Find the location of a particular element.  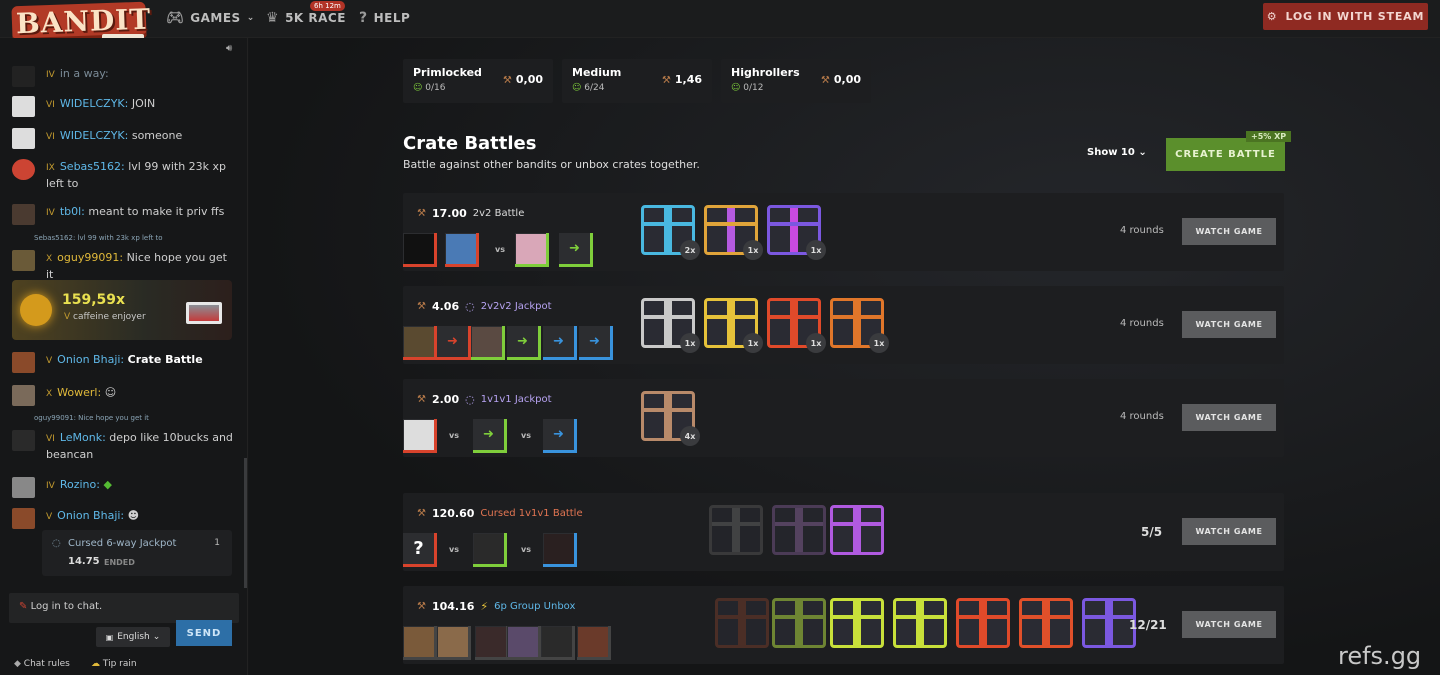

battle-row: ⚒ 104.16 ⚡︎ 6p Group Unbox 12/21 WATCH GAME is located at coordinates (843, 625).